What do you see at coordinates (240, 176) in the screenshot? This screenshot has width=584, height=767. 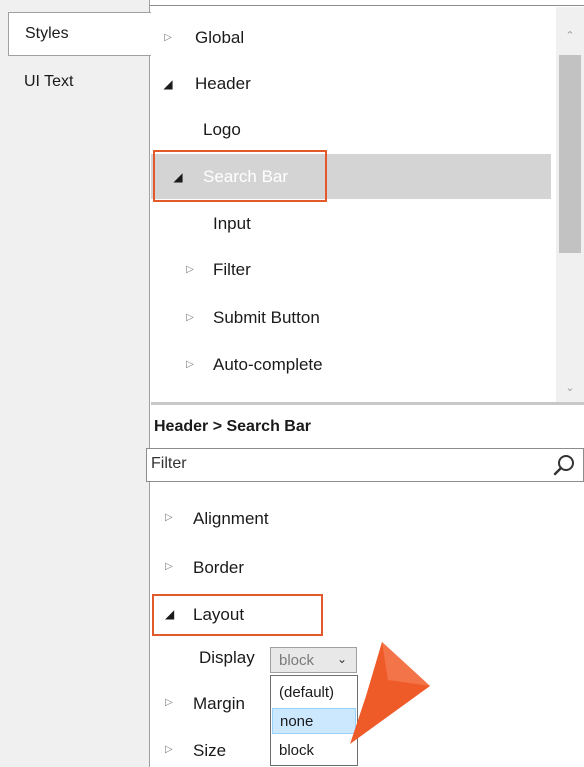 I see `callout-box-search-bar` at bounding box center [240, 176].